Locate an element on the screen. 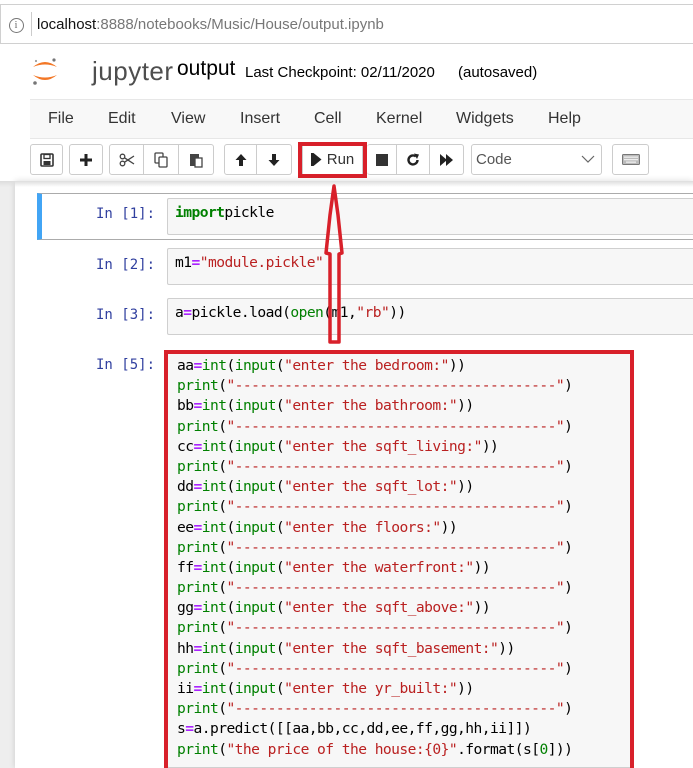  menu-kernel: Kernel is located at coordinates (399, 119).